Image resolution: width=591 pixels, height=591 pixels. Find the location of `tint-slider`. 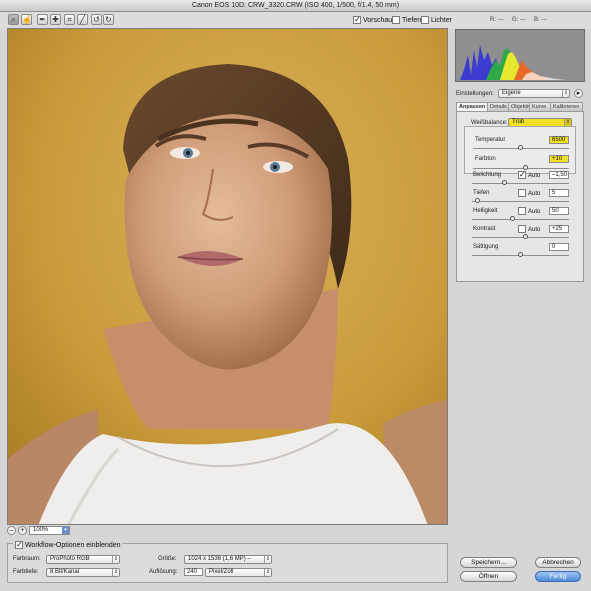

tint-slider is located at coordinates (521, 167).